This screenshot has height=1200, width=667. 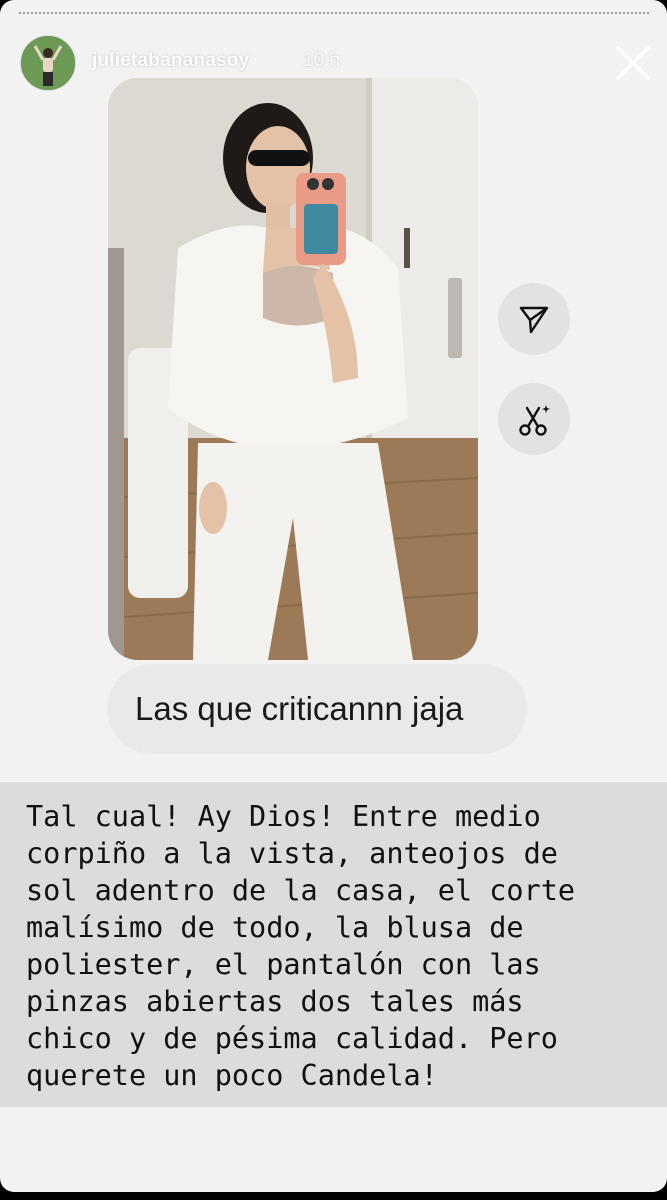 I want to click on timestamp: 10 h, so click(x=321, y=60).